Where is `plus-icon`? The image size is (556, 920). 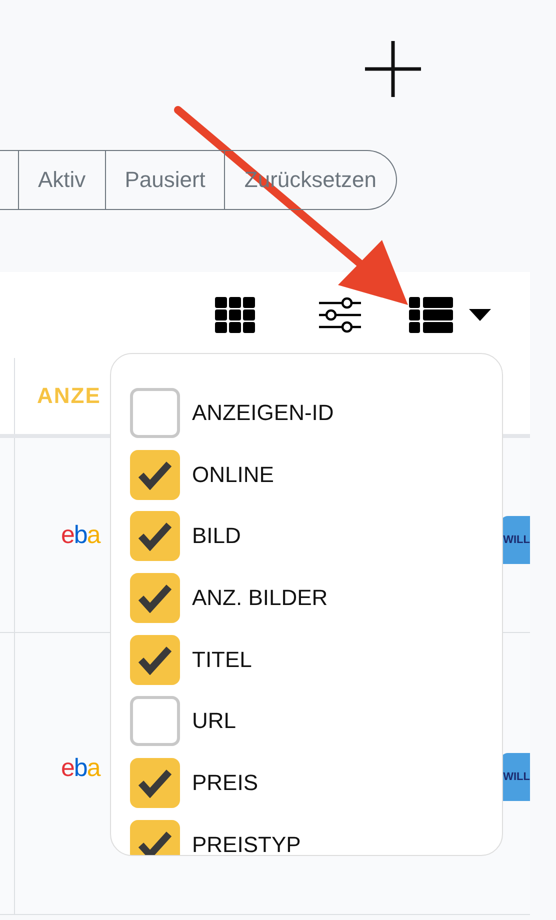
plus-icon is located at coordinates (393, 69).